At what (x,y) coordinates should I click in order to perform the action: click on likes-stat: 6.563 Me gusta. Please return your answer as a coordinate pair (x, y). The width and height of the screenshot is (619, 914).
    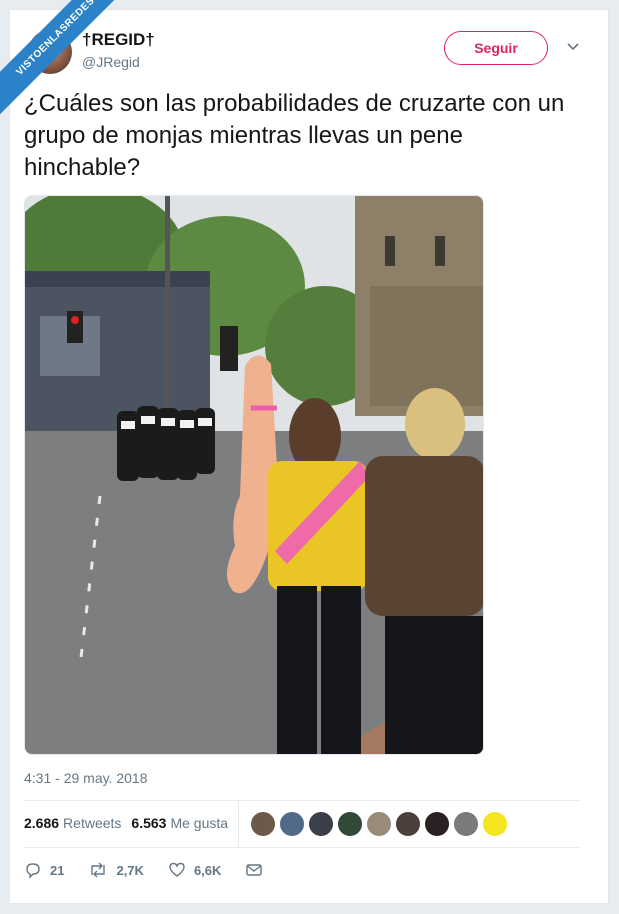
    Looking at the image, I should click on (179, 823).